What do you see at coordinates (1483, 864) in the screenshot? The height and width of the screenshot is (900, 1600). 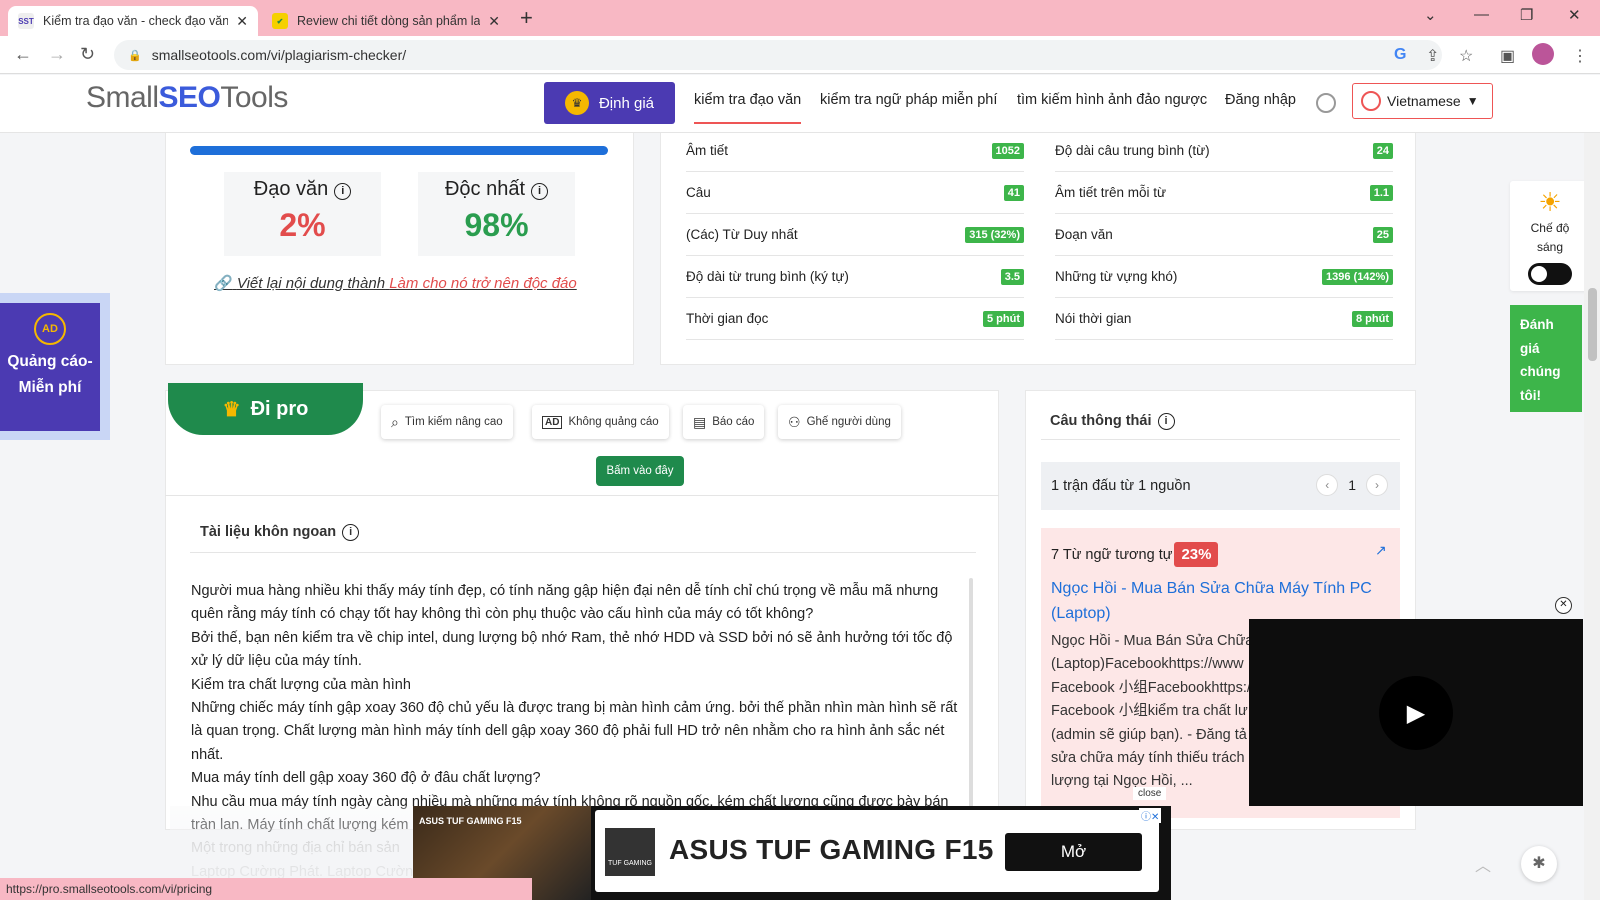 I see `scroll-up-icon: ︿` at bounding box center [1483, 864].